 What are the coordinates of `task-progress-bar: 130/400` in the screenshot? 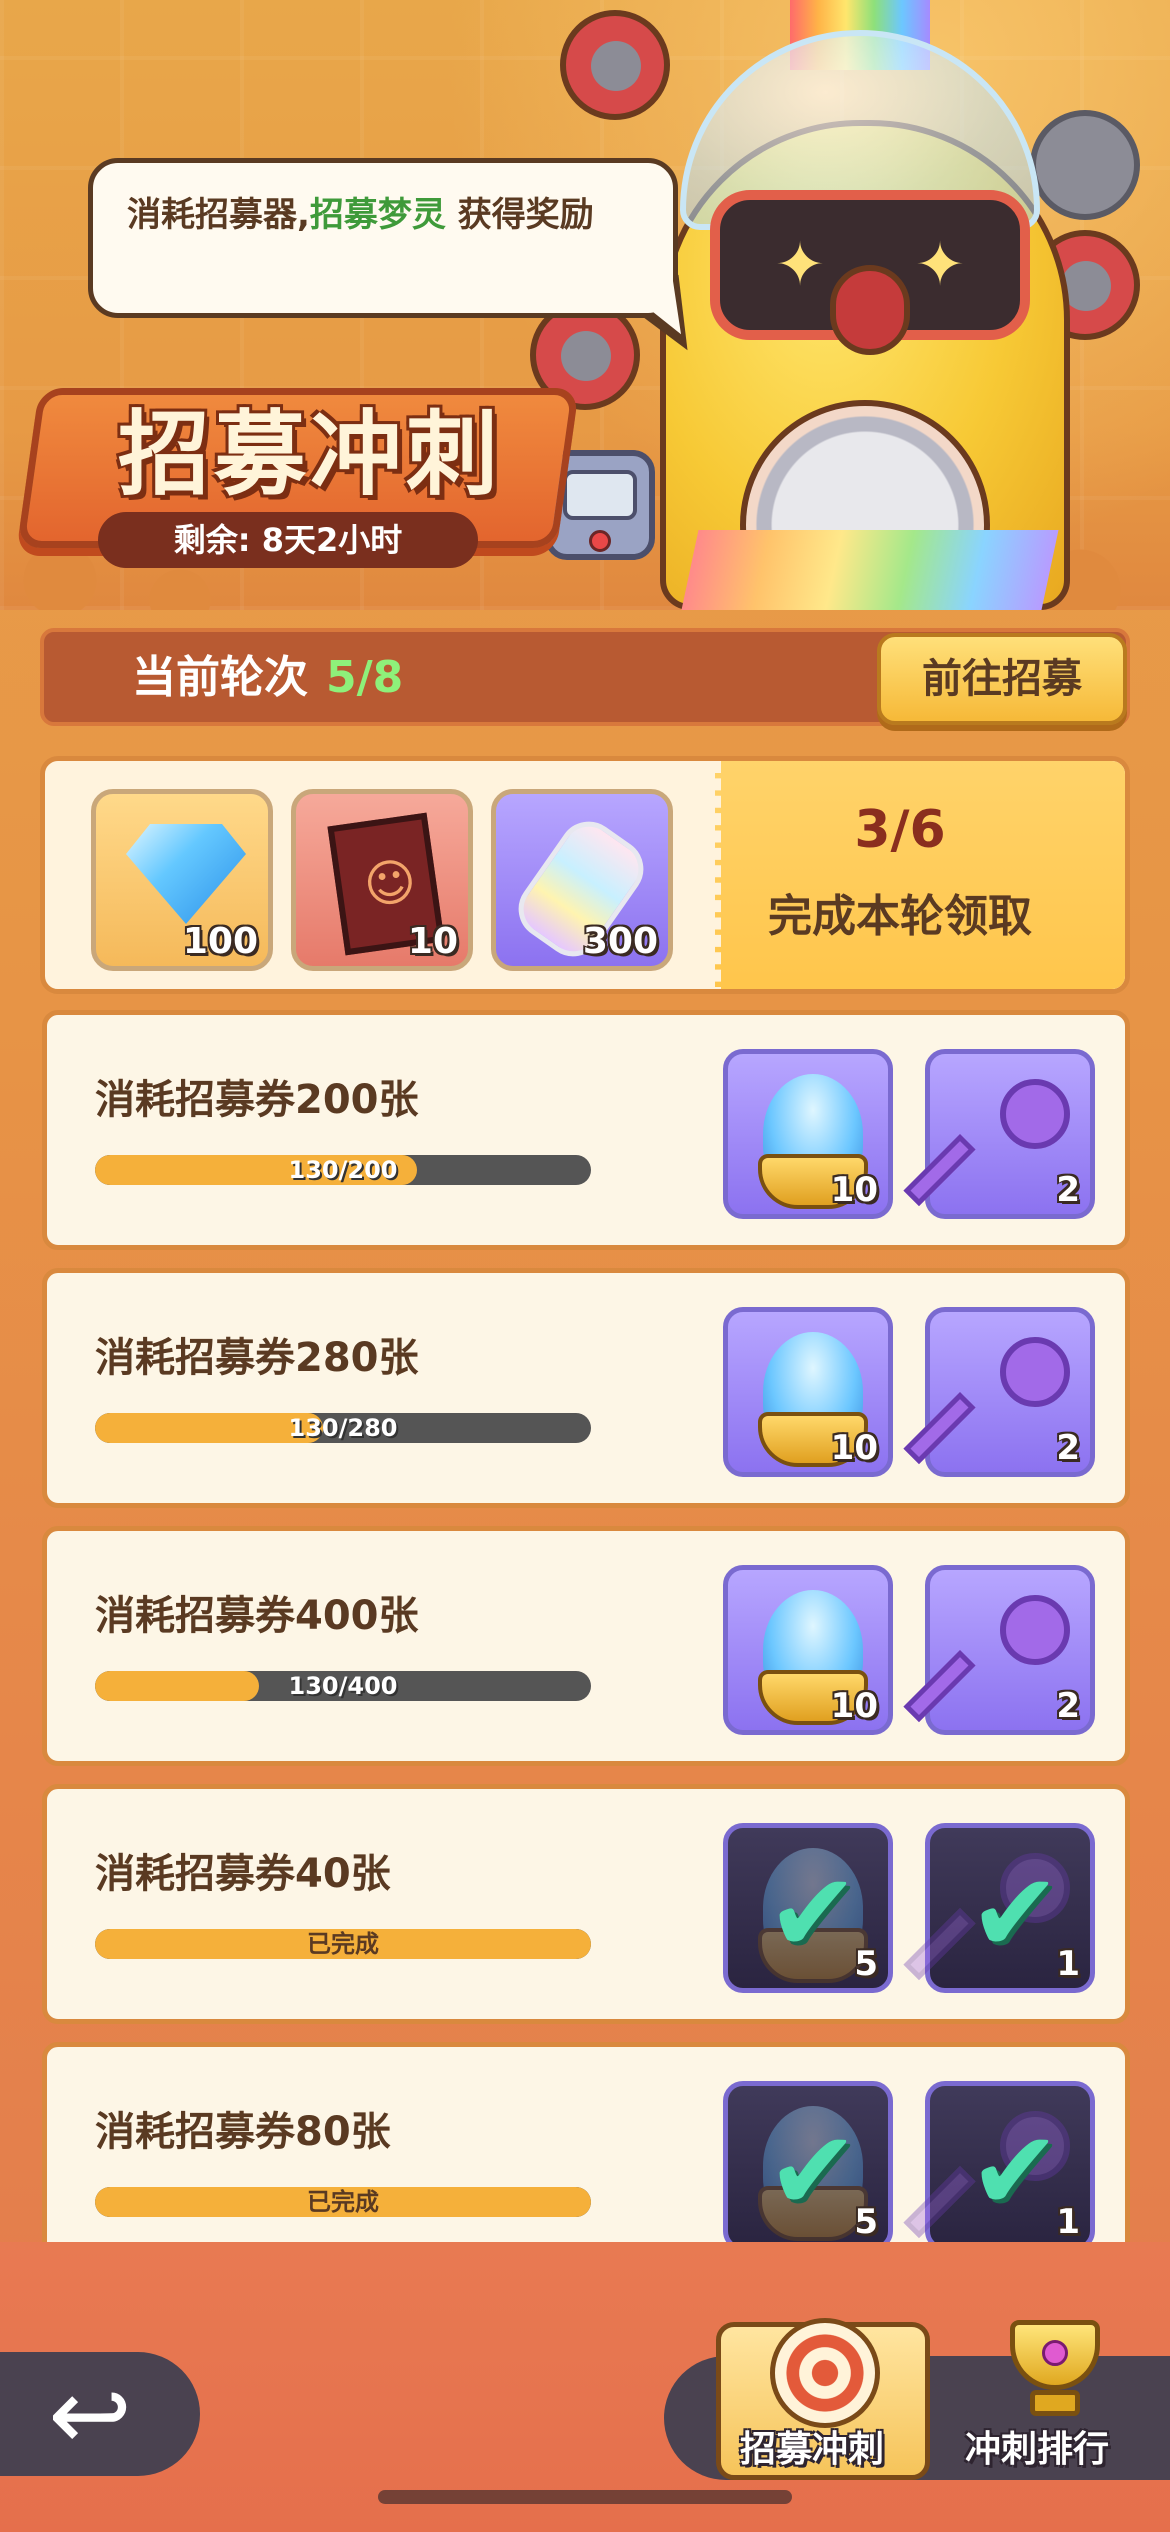 It's located at (343, 1686).